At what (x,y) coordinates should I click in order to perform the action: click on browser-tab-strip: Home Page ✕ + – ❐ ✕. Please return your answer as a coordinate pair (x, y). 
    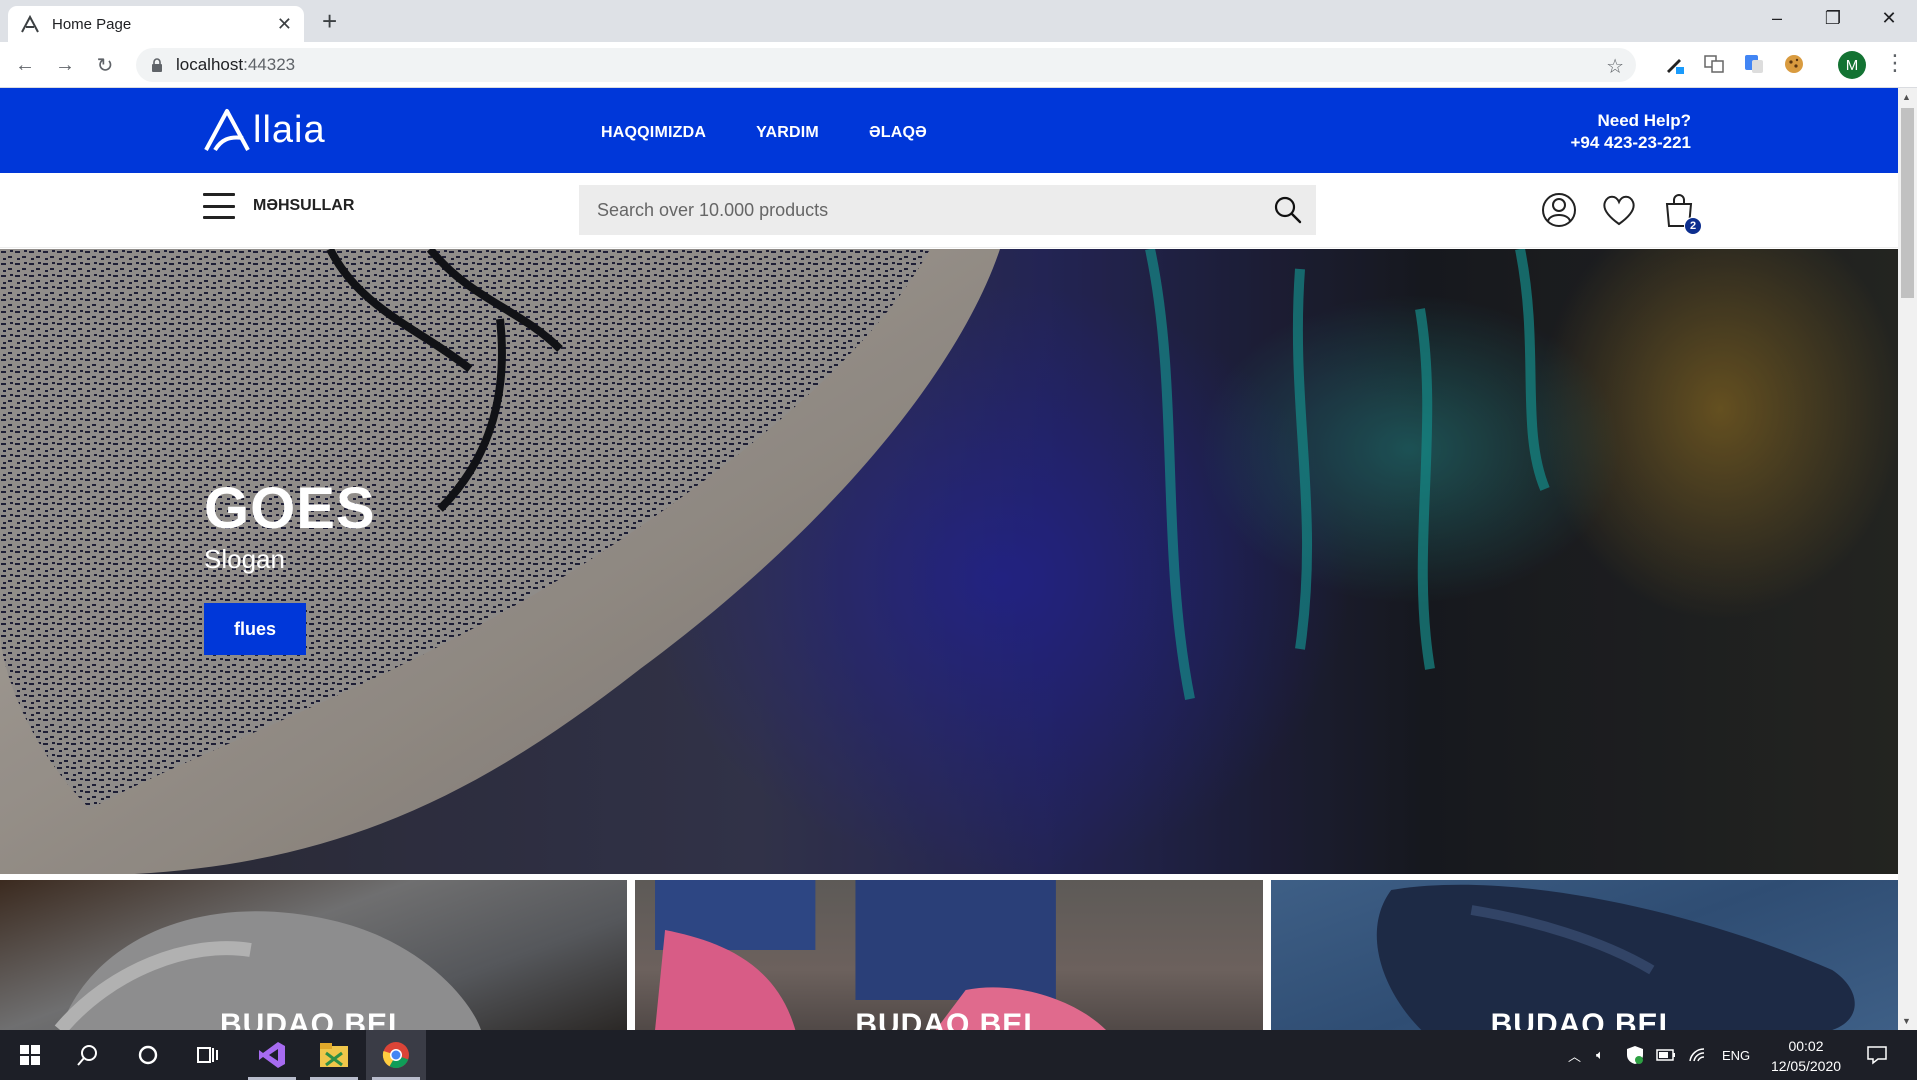
    Looking at the image, I should click on (958, 21).